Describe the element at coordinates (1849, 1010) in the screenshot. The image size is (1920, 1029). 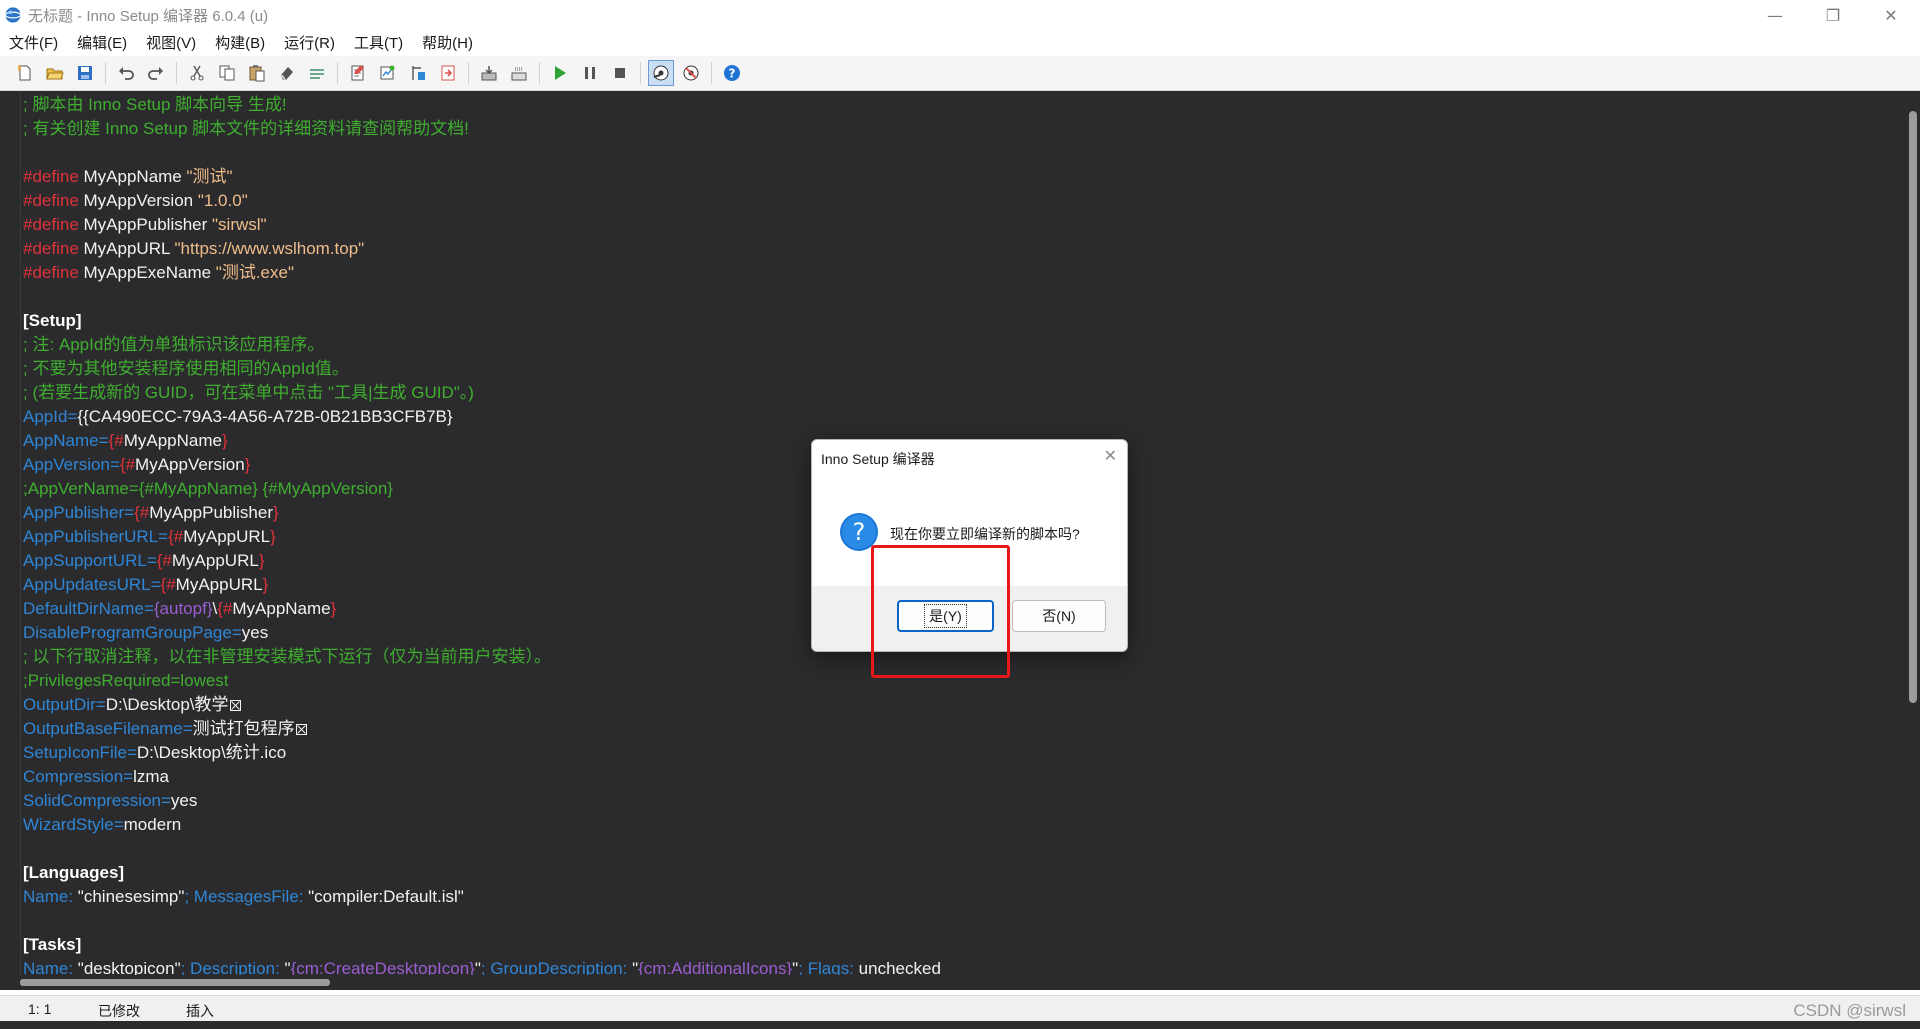
I see `watermark: CSDN @sirwsl` at that location.